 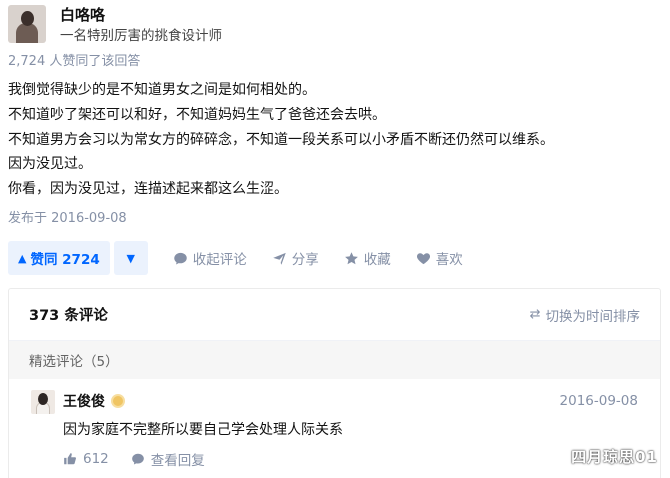 What do you see at coordinates (334, 360) in the screenshot?
I see `featured-comments-label: 精选评论（5）` at bounding box center [334, 360].